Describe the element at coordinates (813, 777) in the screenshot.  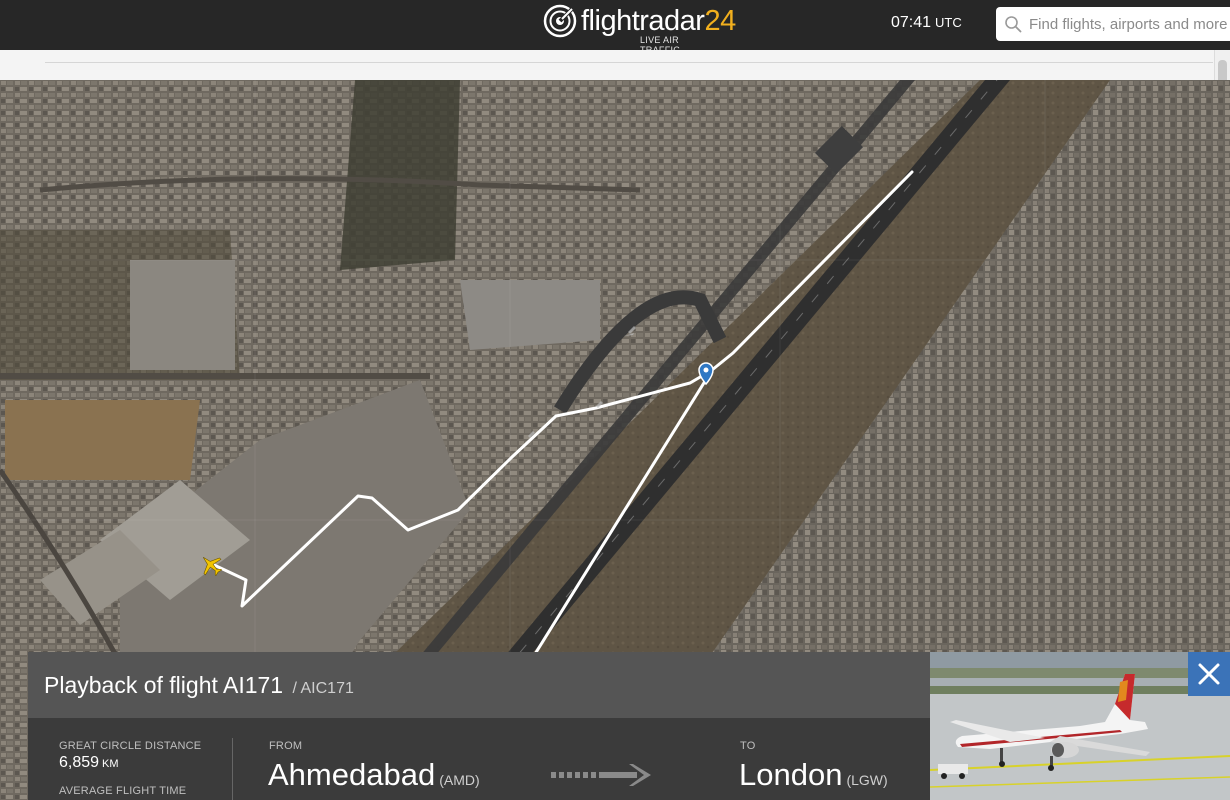
I see `destination-airport: London (LGW)` at that location.